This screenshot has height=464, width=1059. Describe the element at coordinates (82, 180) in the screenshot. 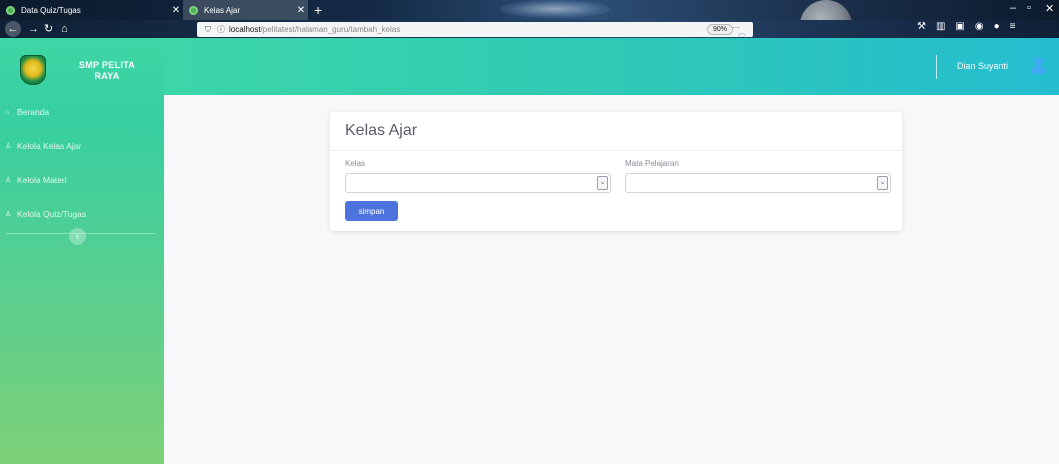

I see `sidebar-item-kelola-materi: ♙ Kelola Materi` at that location.